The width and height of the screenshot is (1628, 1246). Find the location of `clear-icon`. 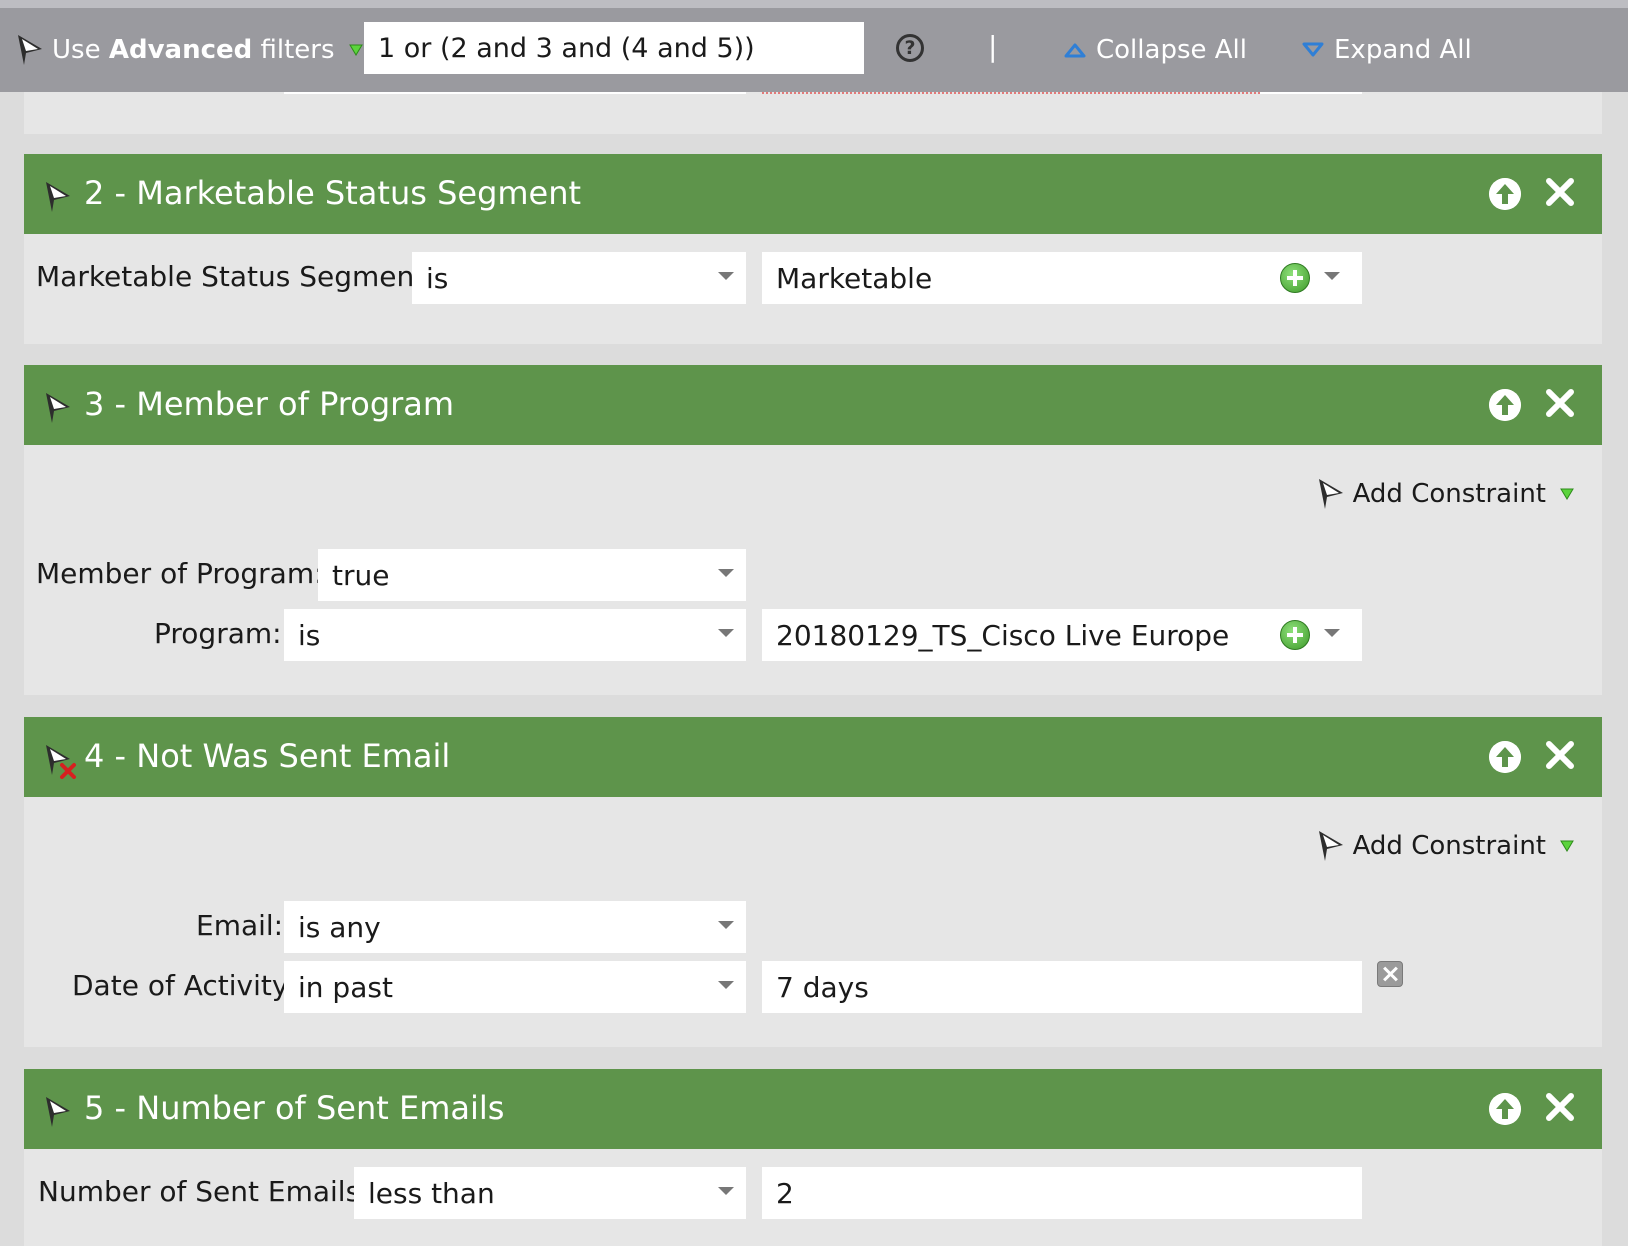

clear-icon is located at coordinates (1390, 974).